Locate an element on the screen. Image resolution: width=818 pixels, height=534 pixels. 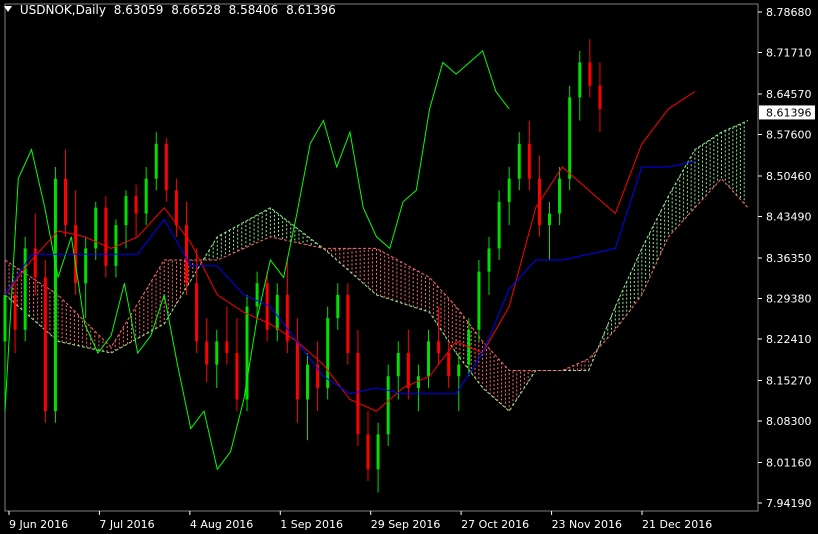
y-tick-label: 8.78680 is located at coordinates (789, 12).